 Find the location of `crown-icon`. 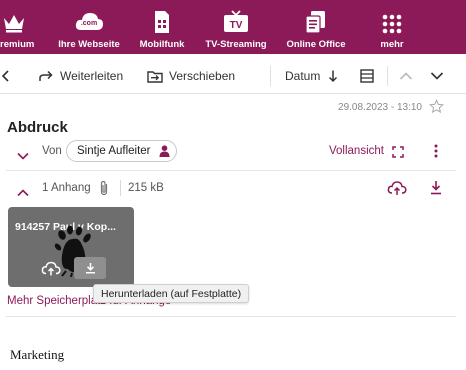

crown-icon is located at coordinates (14, 20).